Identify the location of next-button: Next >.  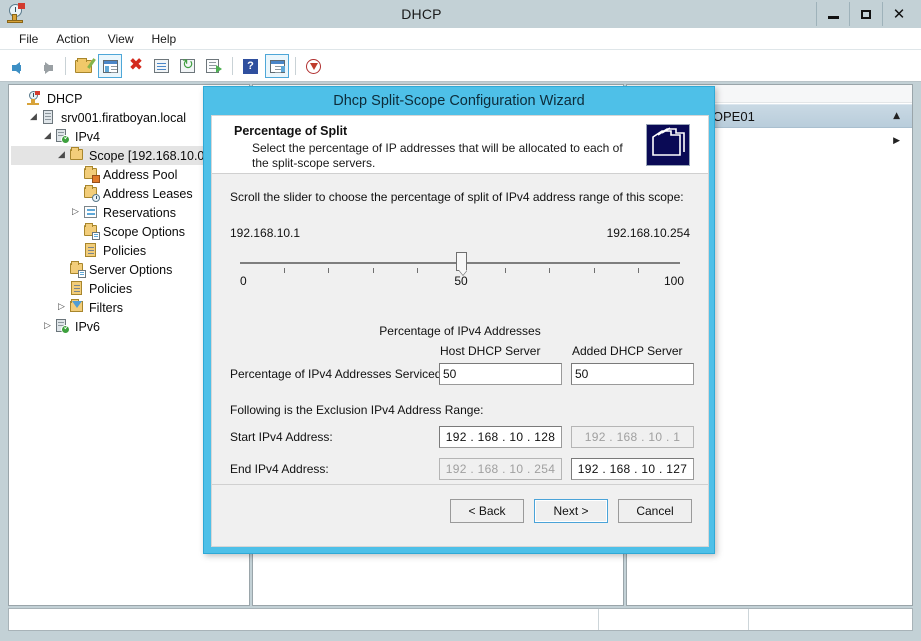
(571, 511).